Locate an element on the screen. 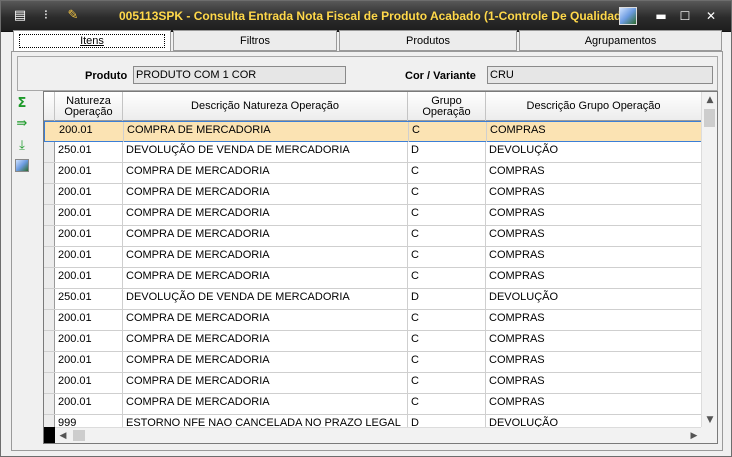  maximize-button: ☐ is located at coordinates (685, 16).